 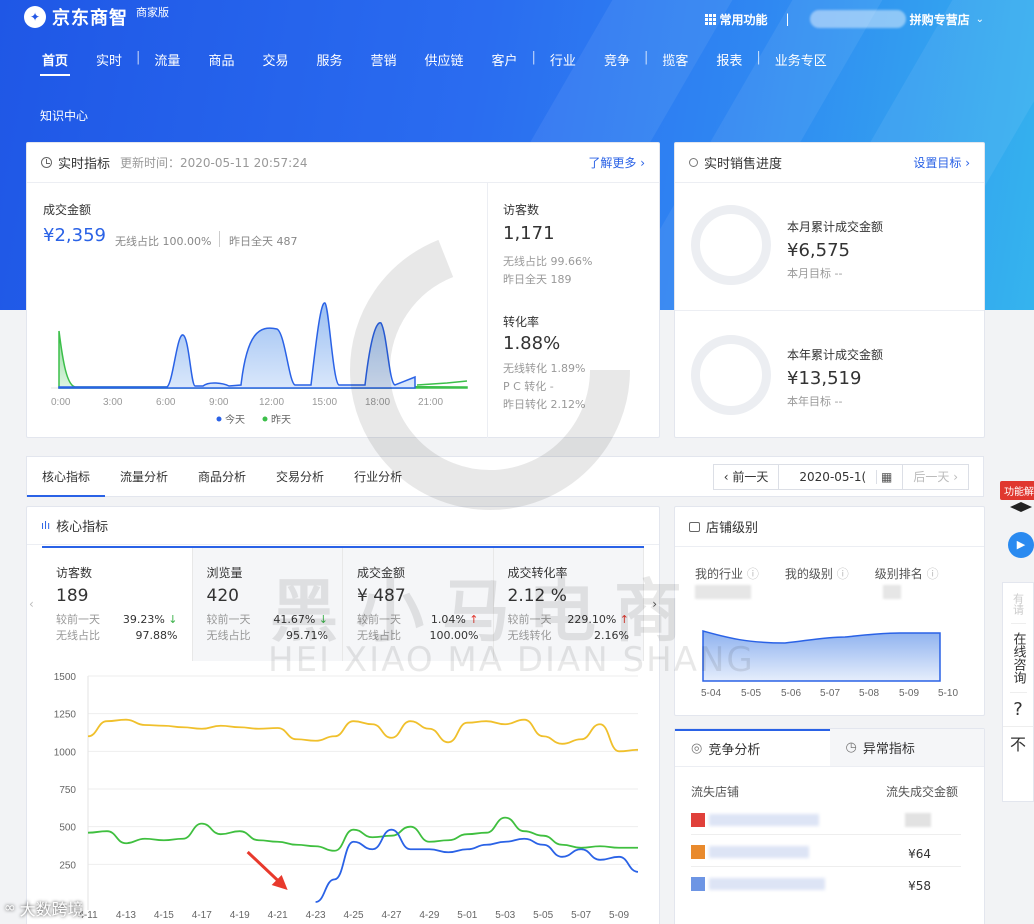 What do you see at coordinates (980, 19) in the screenshot?
I see `chevron-down-icon: ⌄` at bounding box center [980, 19].